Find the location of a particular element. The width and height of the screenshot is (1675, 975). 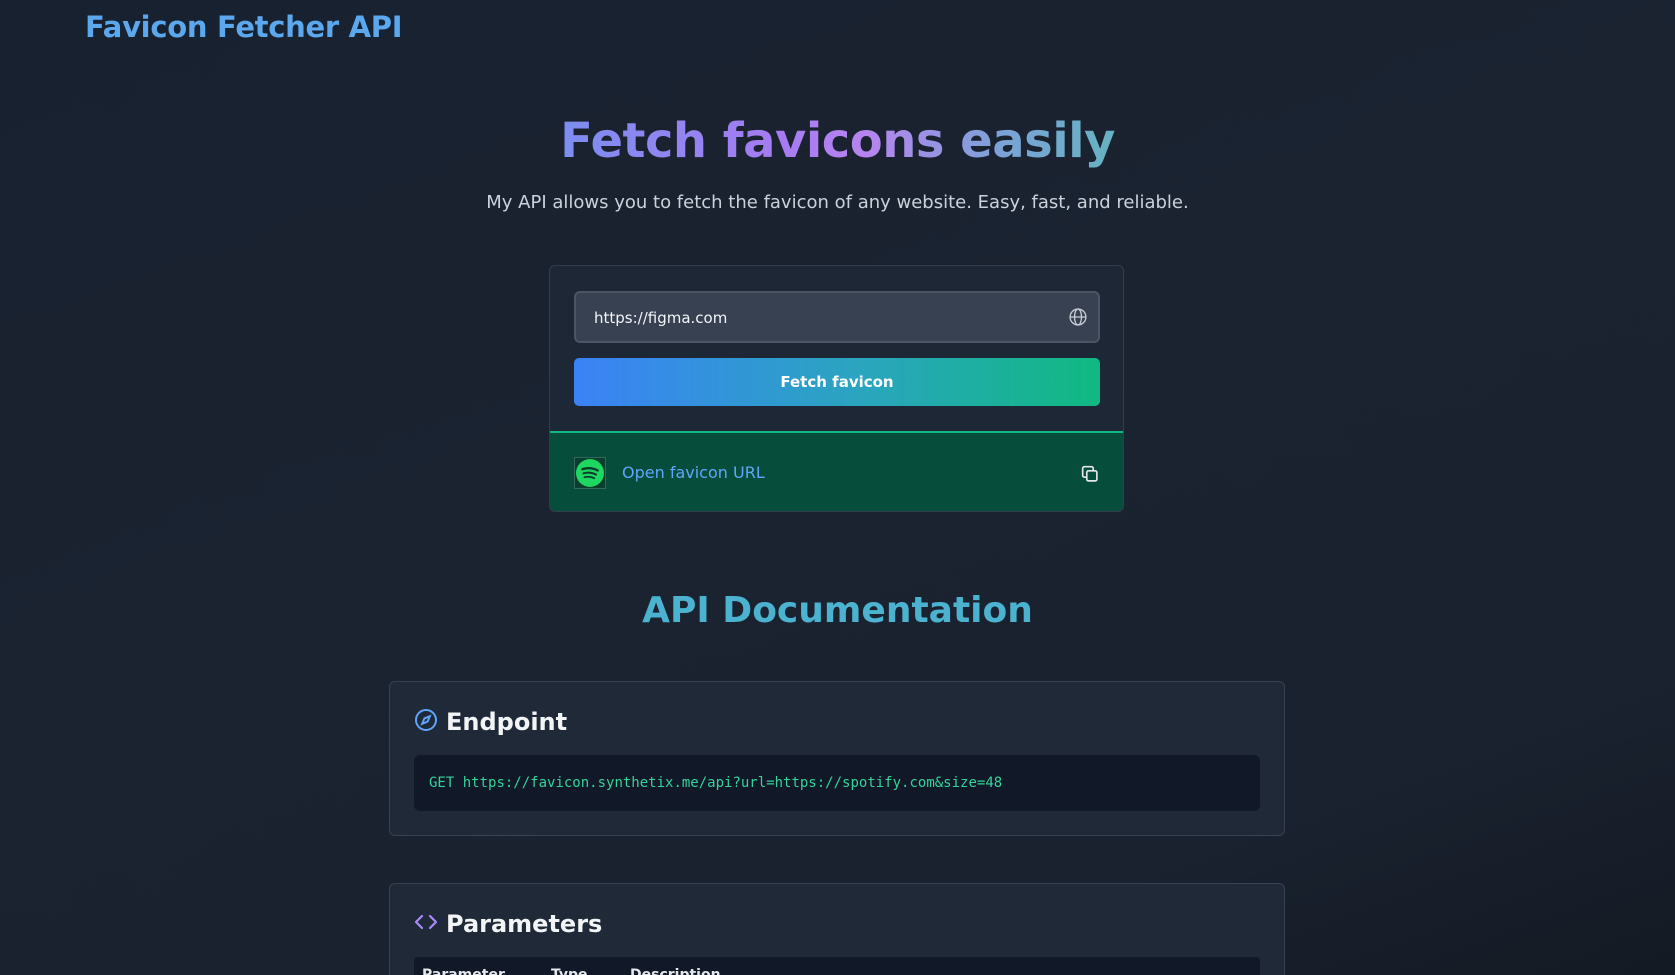

column-header-type: Type is located at coordinates (569, 971).